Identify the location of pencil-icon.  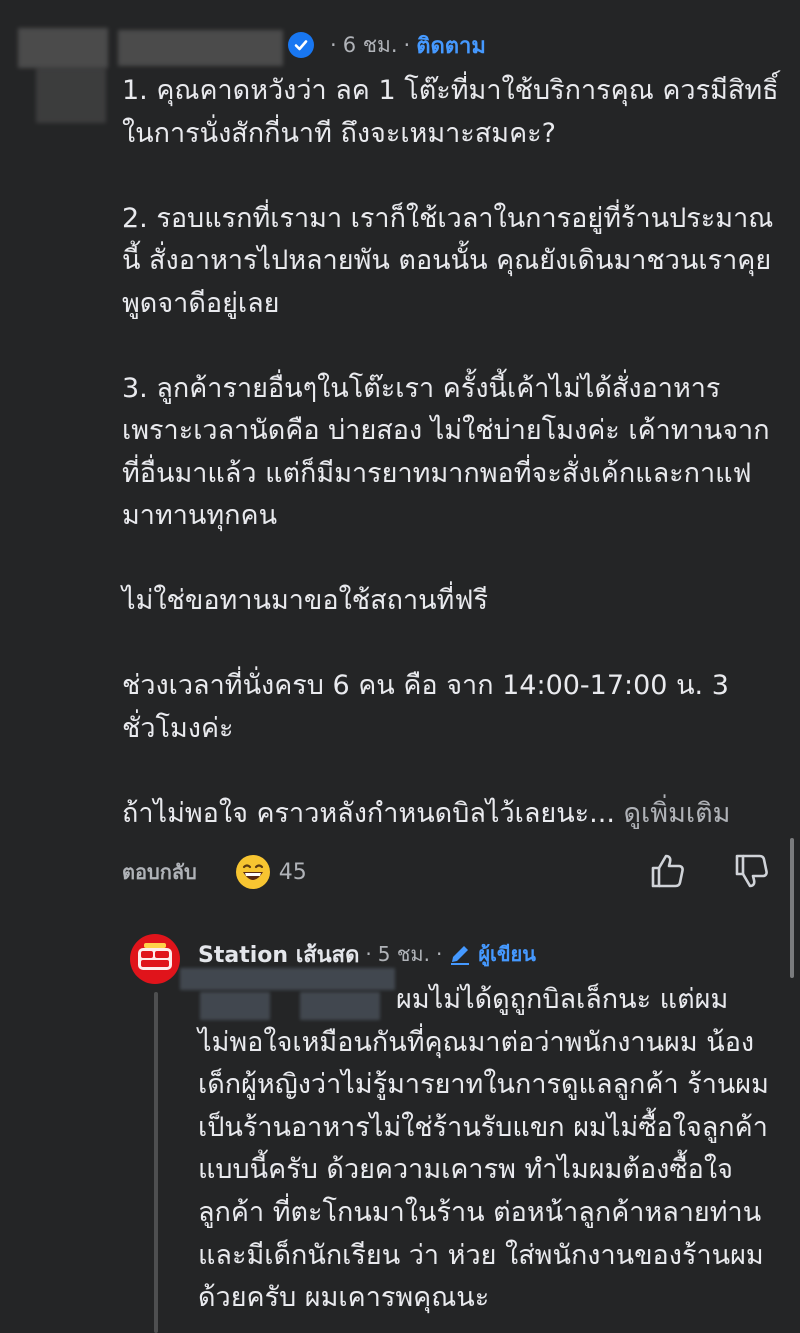
(460, 955).